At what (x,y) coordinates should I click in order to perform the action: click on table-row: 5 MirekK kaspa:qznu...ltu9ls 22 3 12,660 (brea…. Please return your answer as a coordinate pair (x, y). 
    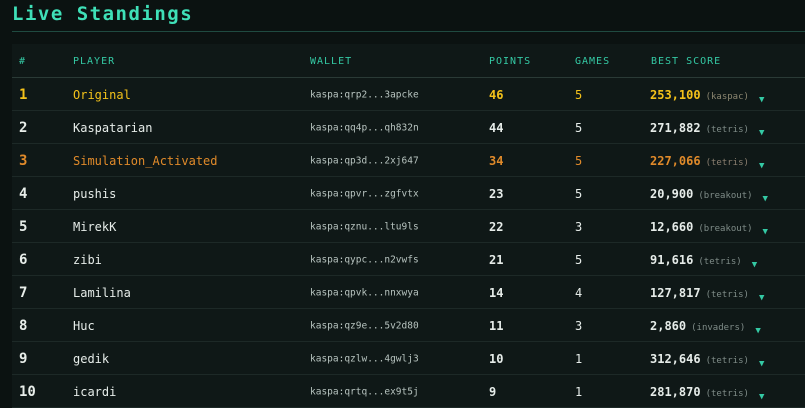
    Looking at the image, I should click on (408, 226).